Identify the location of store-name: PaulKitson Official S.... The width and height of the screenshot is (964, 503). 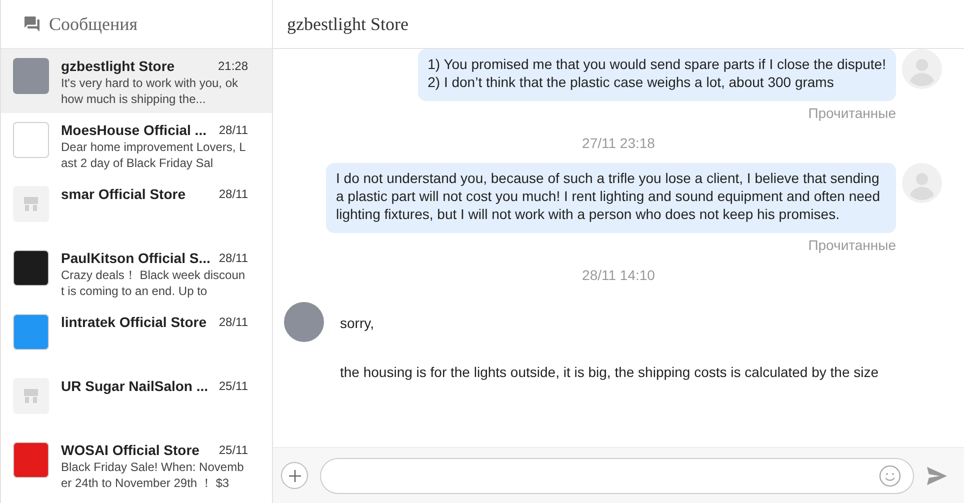
(135, 258).